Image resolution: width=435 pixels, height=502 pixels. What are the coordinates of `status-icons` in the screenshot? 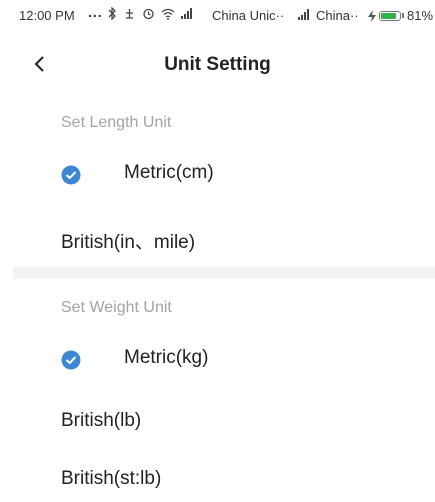 It's located at (150, 13).